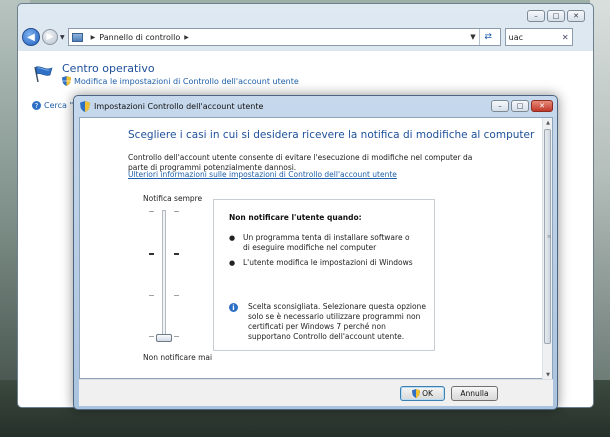 The height and width of the screenshot is (437, 610). I want to click on ok-button-label: OK, so click(427, 393).